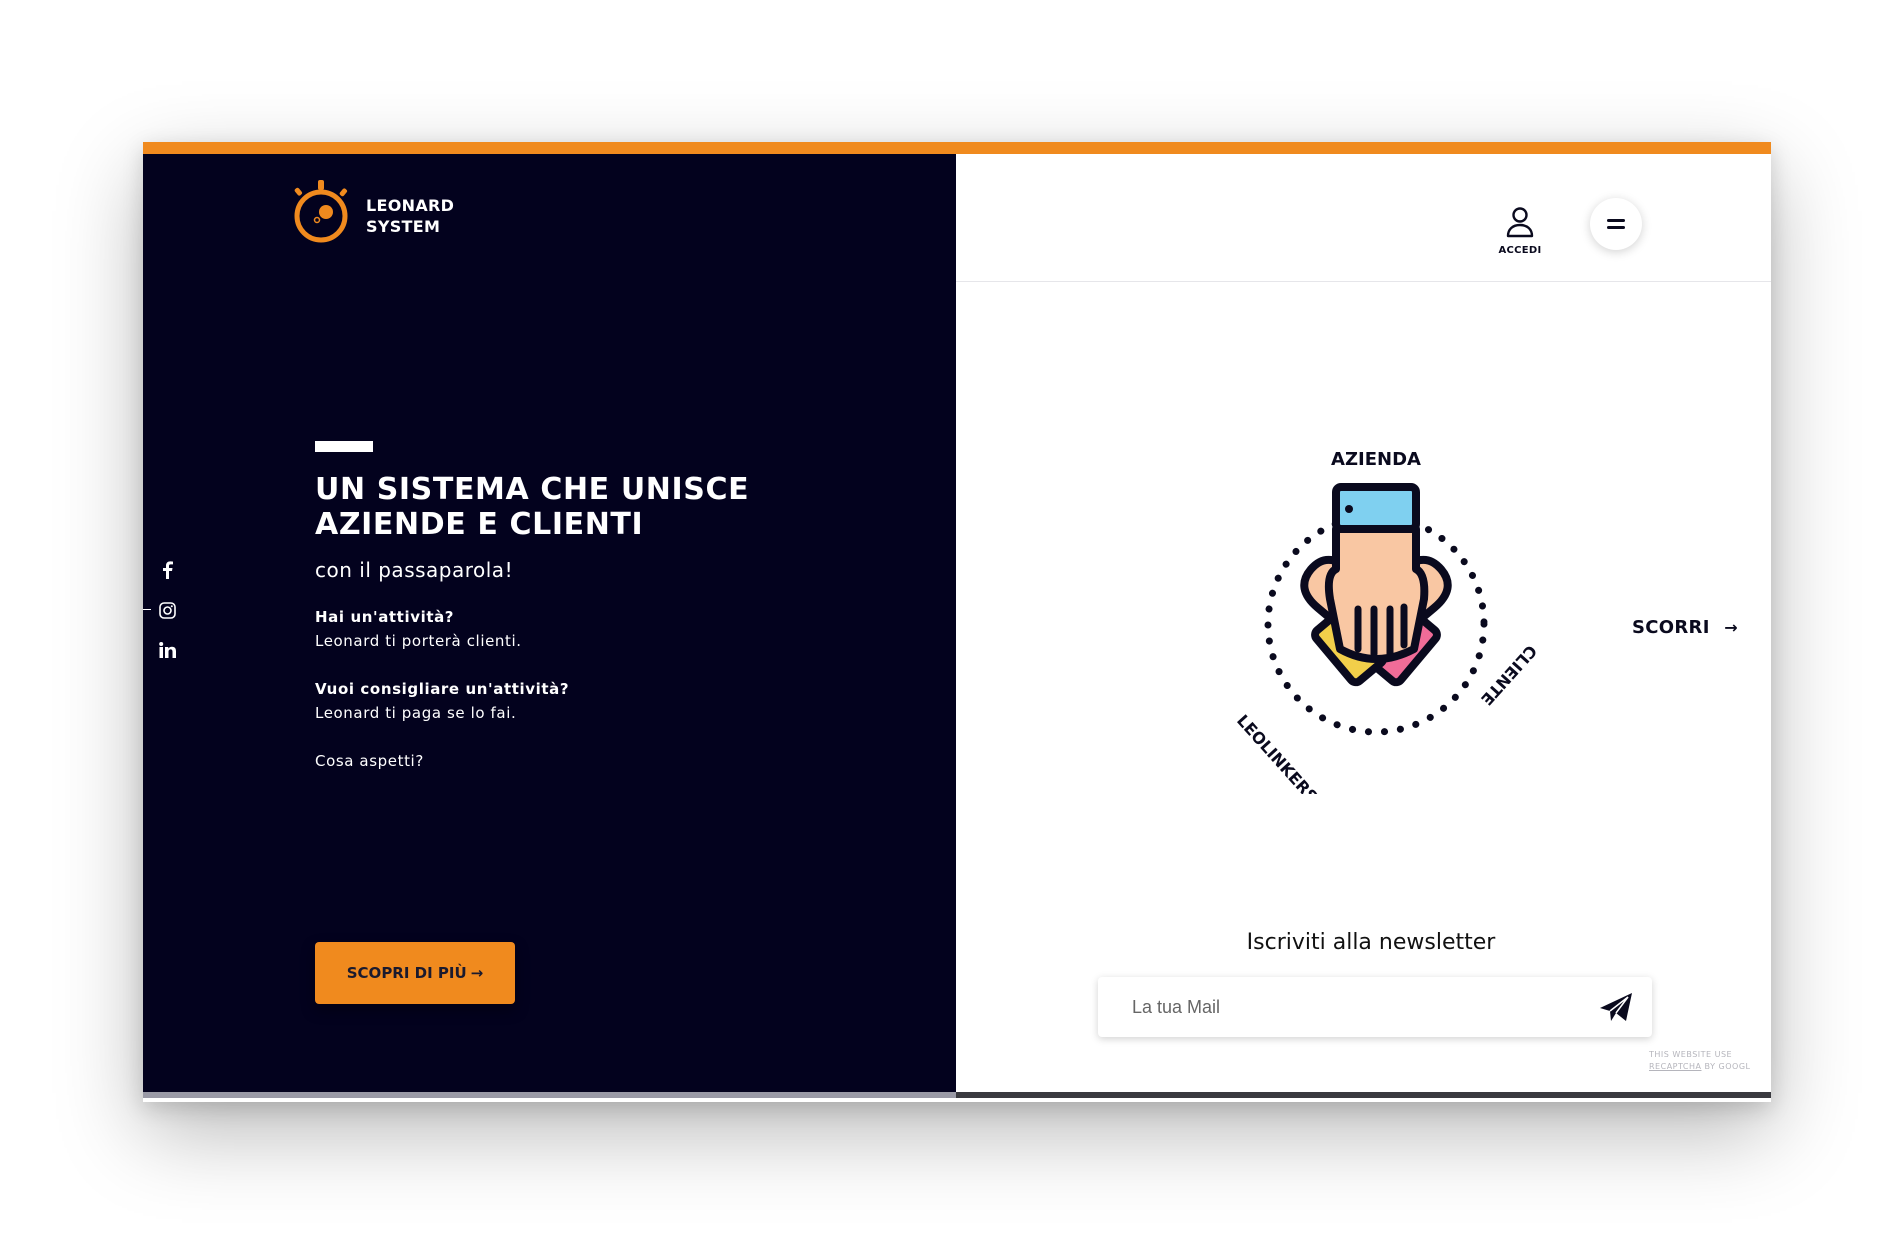 The width and height of the screenshot is (1903, 1237). Describe the element at coordinates (167, 650) in the screenshot. I see `linkedin-icon` at that location.